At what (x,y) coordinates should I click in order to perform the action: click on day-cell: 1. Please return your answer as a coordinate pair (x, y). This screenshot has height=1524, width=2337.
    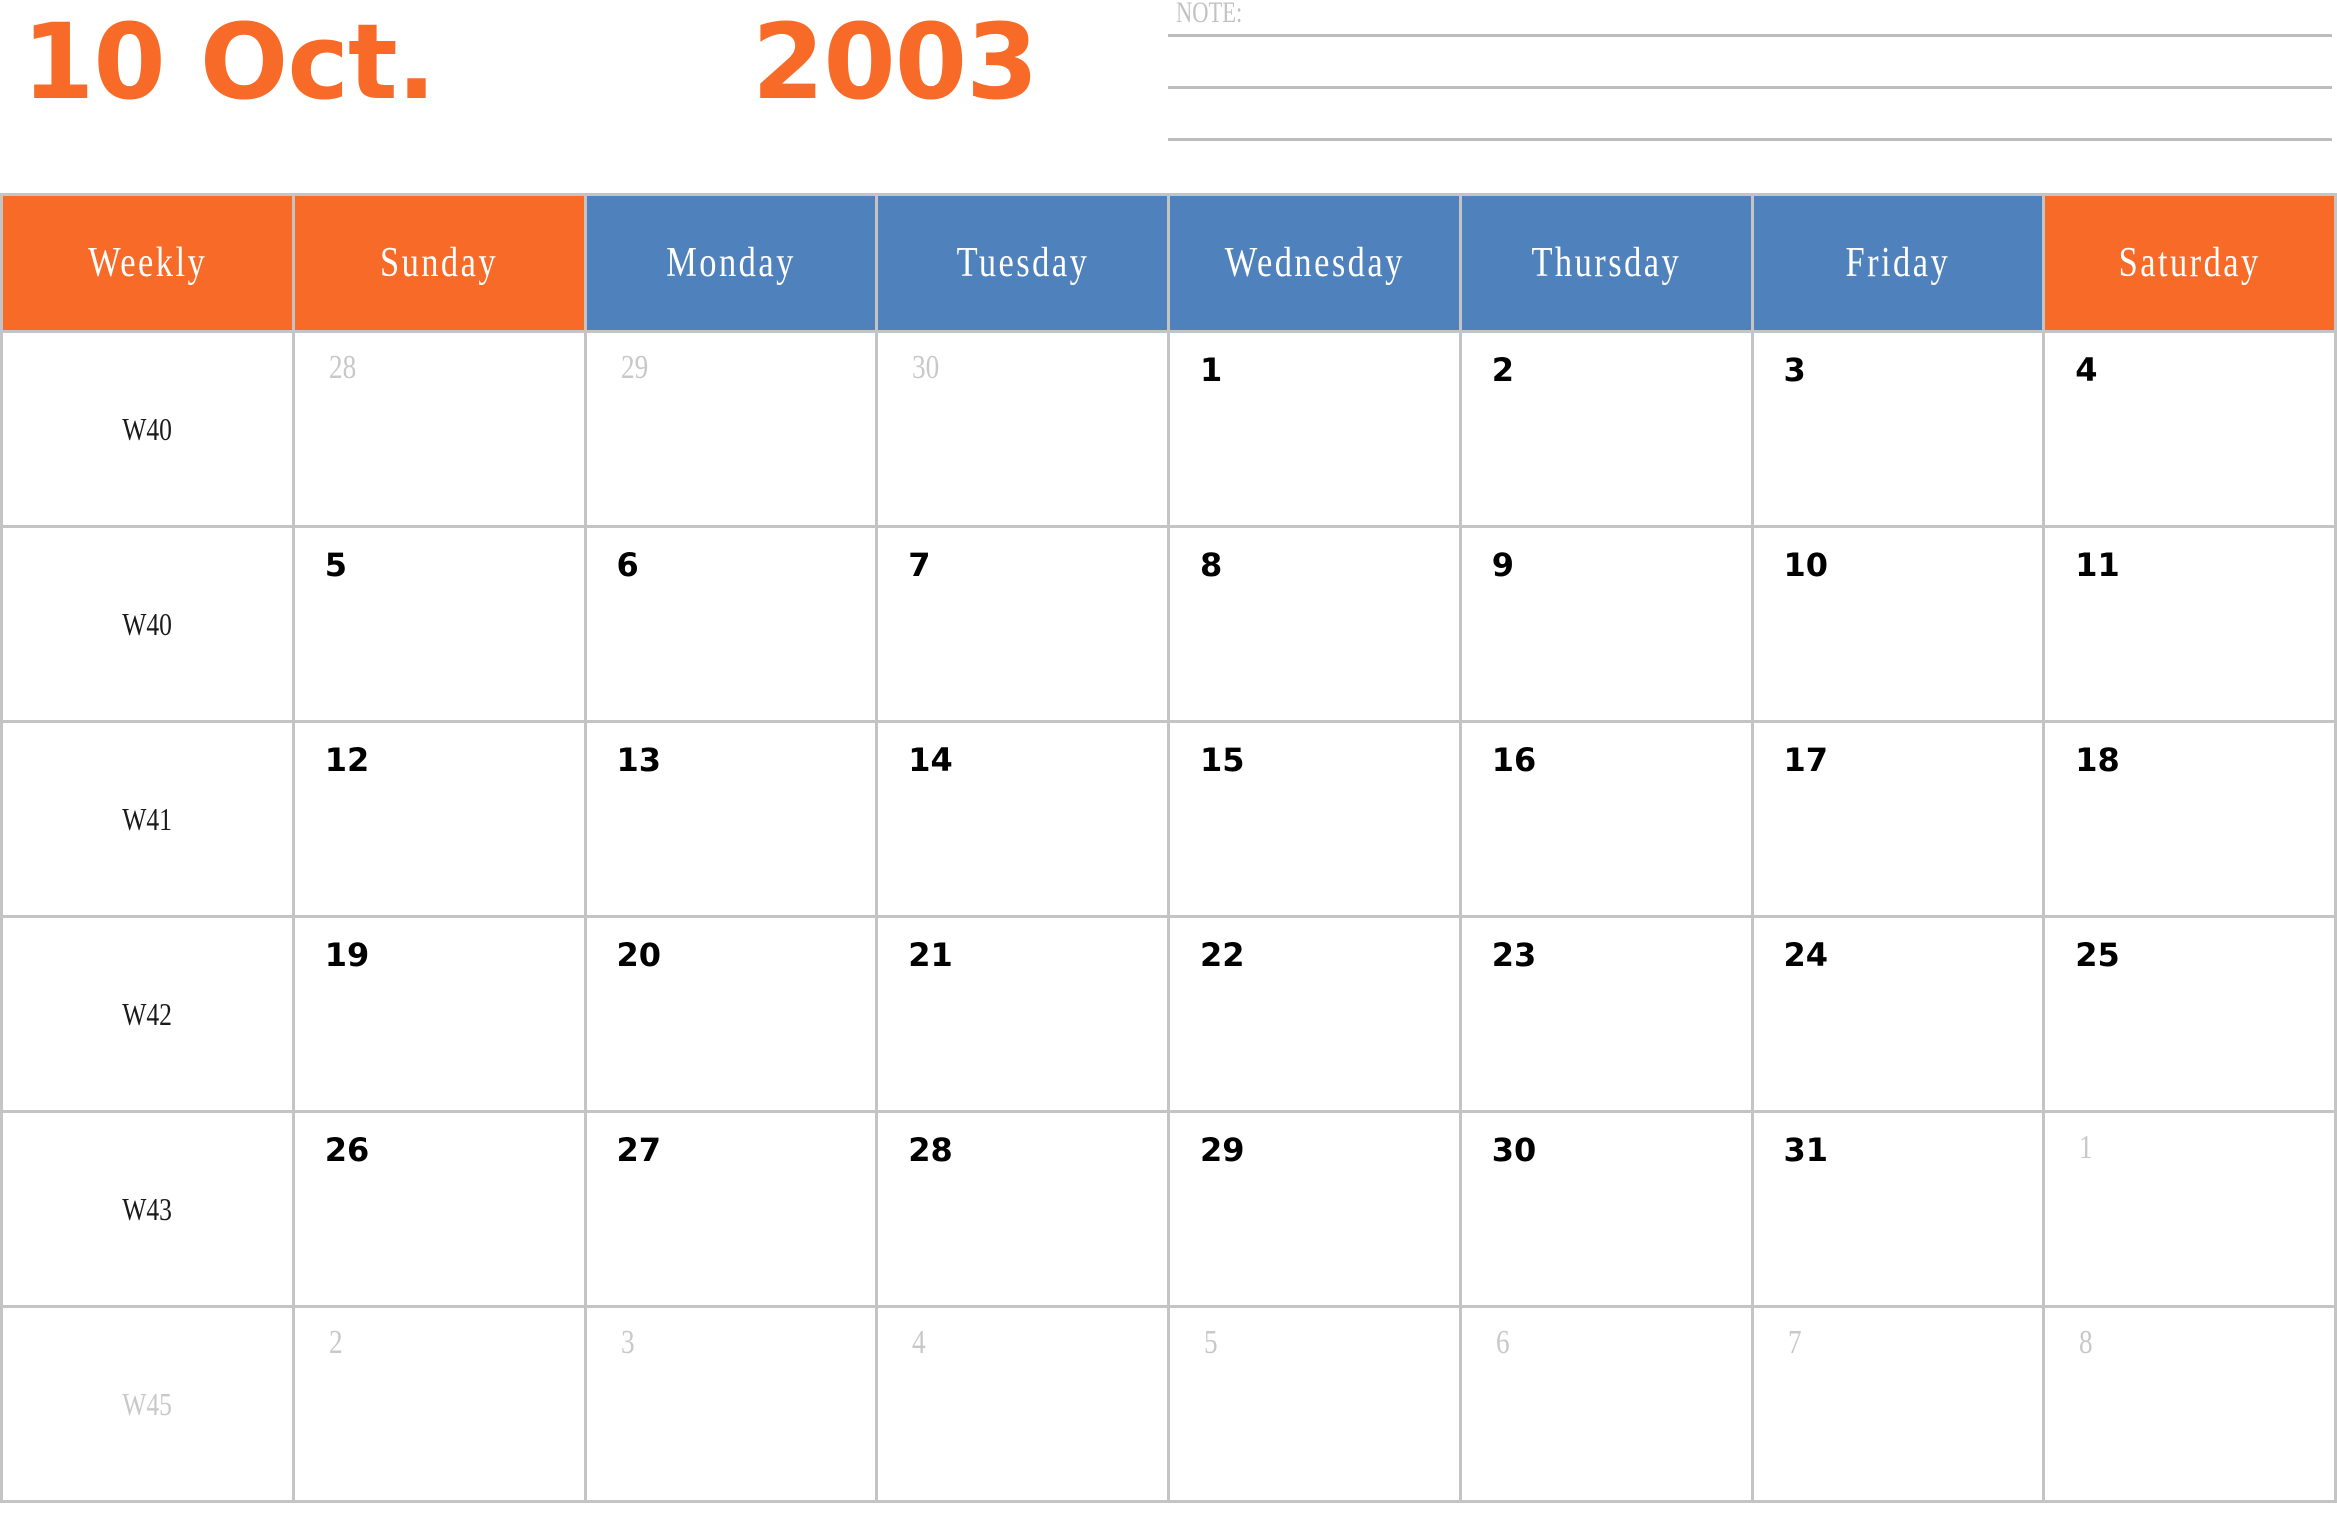
    Looking at the image, I should click on (1314, 429).